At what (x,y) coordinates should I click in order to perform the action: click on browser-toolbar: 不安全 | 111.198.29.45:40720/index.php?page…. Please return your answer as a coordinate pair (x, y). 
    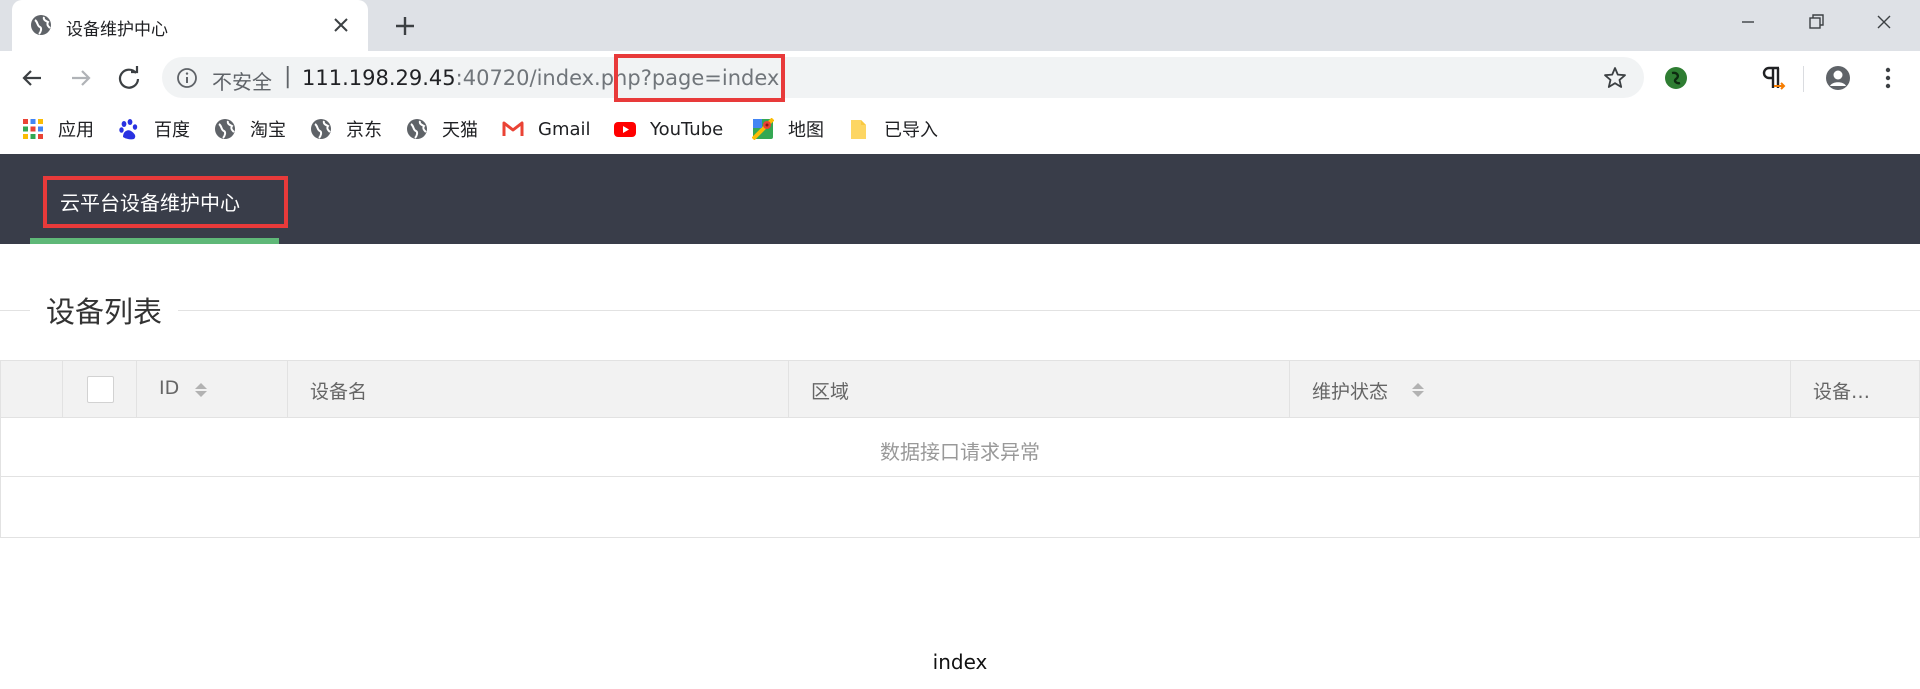
    Looking at the image, I should click on (960, 99).